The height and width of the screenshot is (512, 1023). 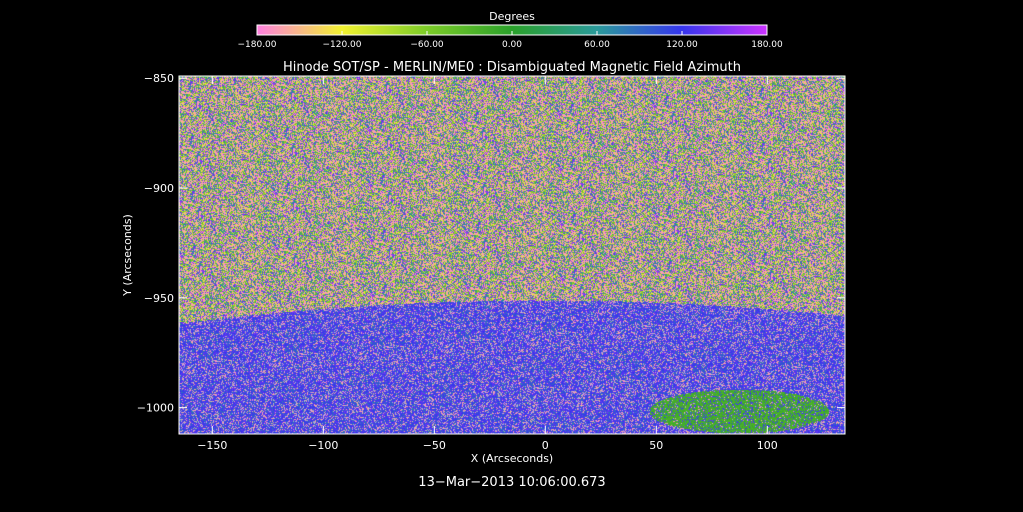 I want to click on x-axis-label: X (Arcseconds), so click(x=512, y=458).